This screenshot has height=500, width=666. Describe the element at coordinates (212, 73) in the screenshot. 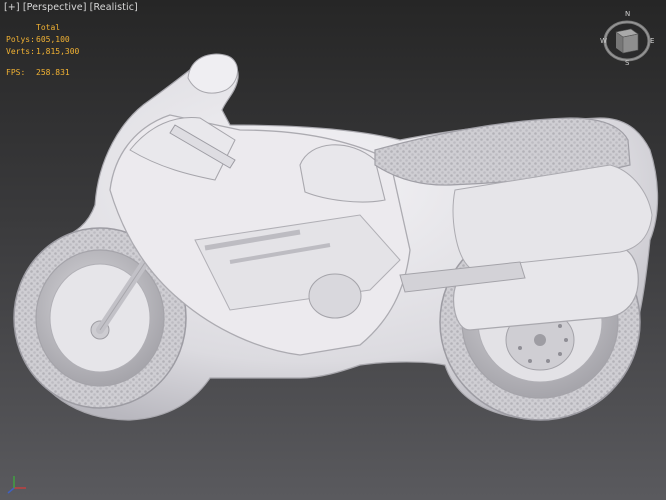

I see `mirror` at that location.